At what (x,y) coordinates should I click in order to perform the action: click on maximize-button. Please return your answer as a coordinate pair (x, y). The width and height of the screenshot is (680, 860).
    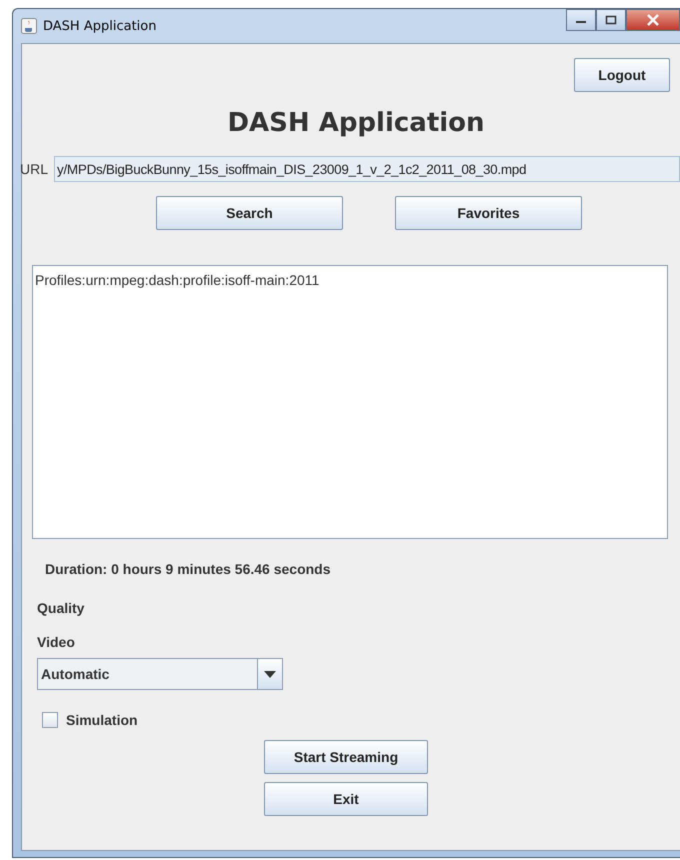
    Looking at the image, I should click on (611, 20).